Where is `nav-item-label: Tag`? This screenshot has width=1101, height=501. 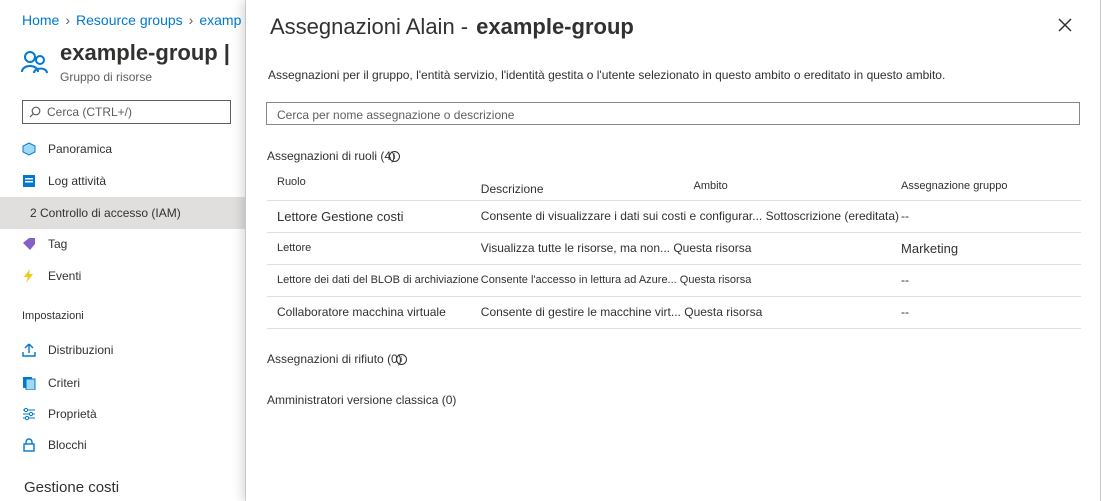 nav-item-label: Tag is located at coordinates (58, 244).